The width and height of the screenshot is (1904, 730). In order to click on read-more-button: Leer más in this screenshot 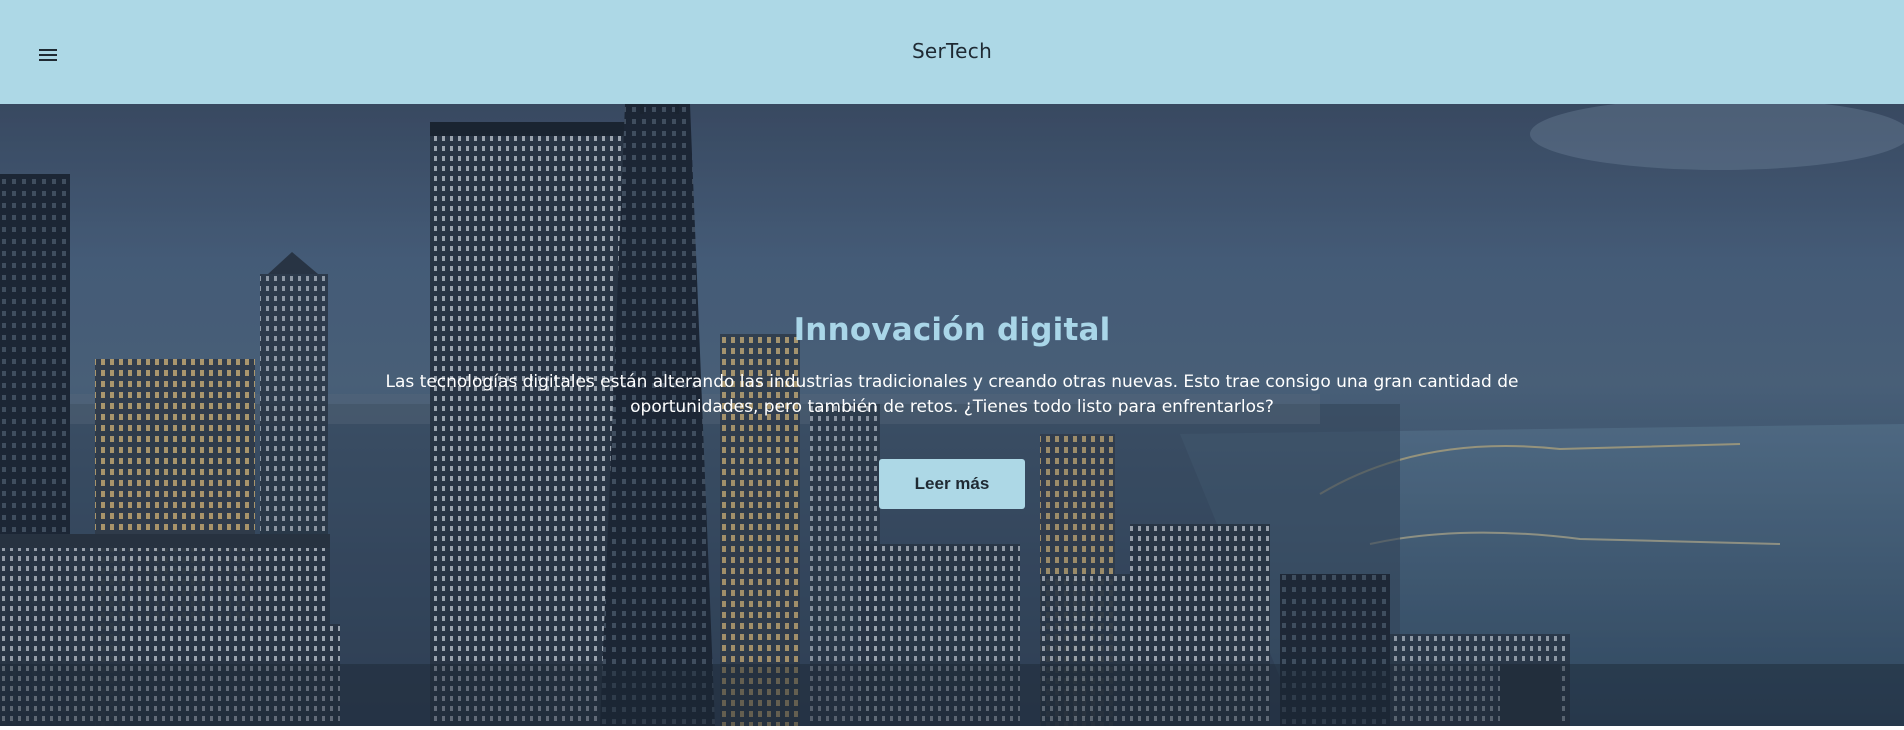, I will do `click(952, 484)`.